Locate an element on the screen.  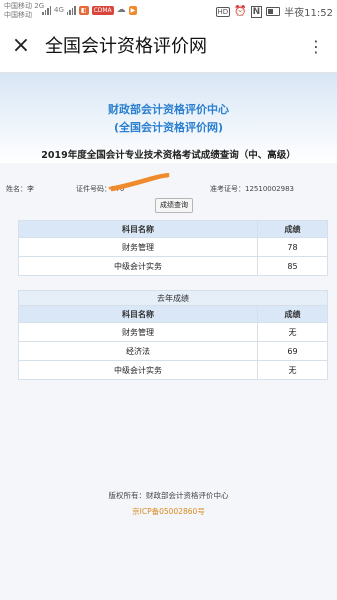
status-right: HD ⏰ N 半夜11:52 is located at coordinates (274, 11).